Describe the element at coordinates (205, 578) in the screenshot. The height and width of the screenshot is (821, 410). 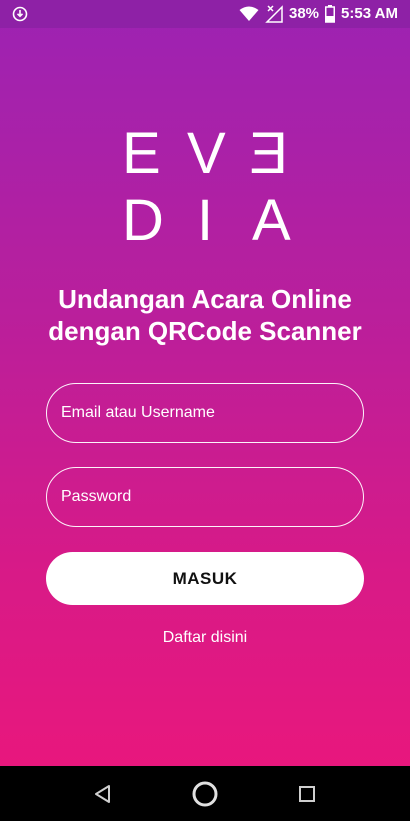
I see `login-button: MASUK` at that location.